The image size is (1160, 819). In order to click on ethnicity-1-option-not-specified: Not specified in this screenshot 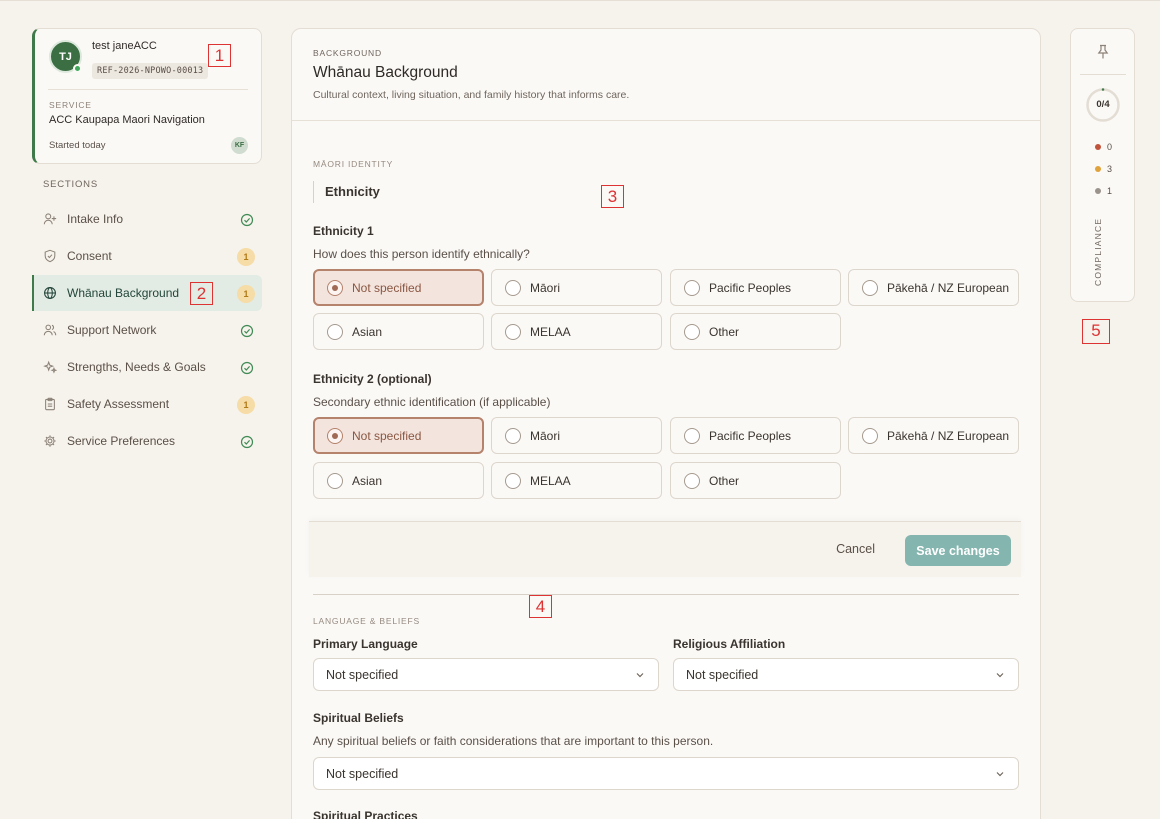, I will do `click(398, 287)`.